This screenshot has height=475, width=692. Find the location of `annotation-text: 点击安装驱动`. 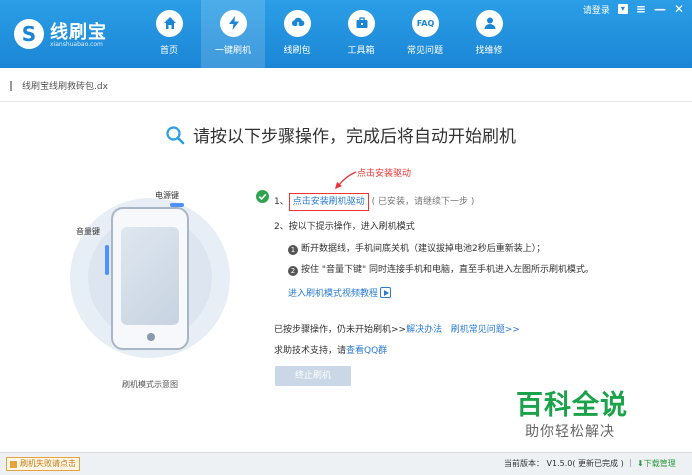

annotation-text: 点击安装驱动 is located at coordinates (384, 174).